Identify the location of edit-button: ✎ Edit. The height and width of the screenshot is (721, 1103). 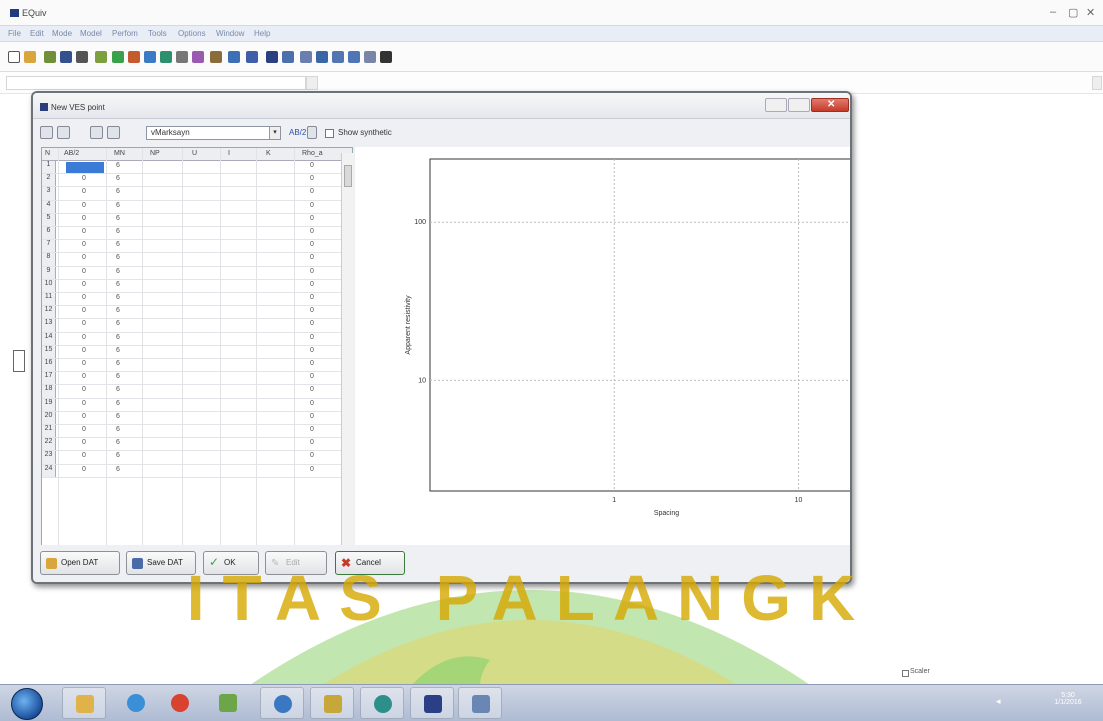
(296, 563).